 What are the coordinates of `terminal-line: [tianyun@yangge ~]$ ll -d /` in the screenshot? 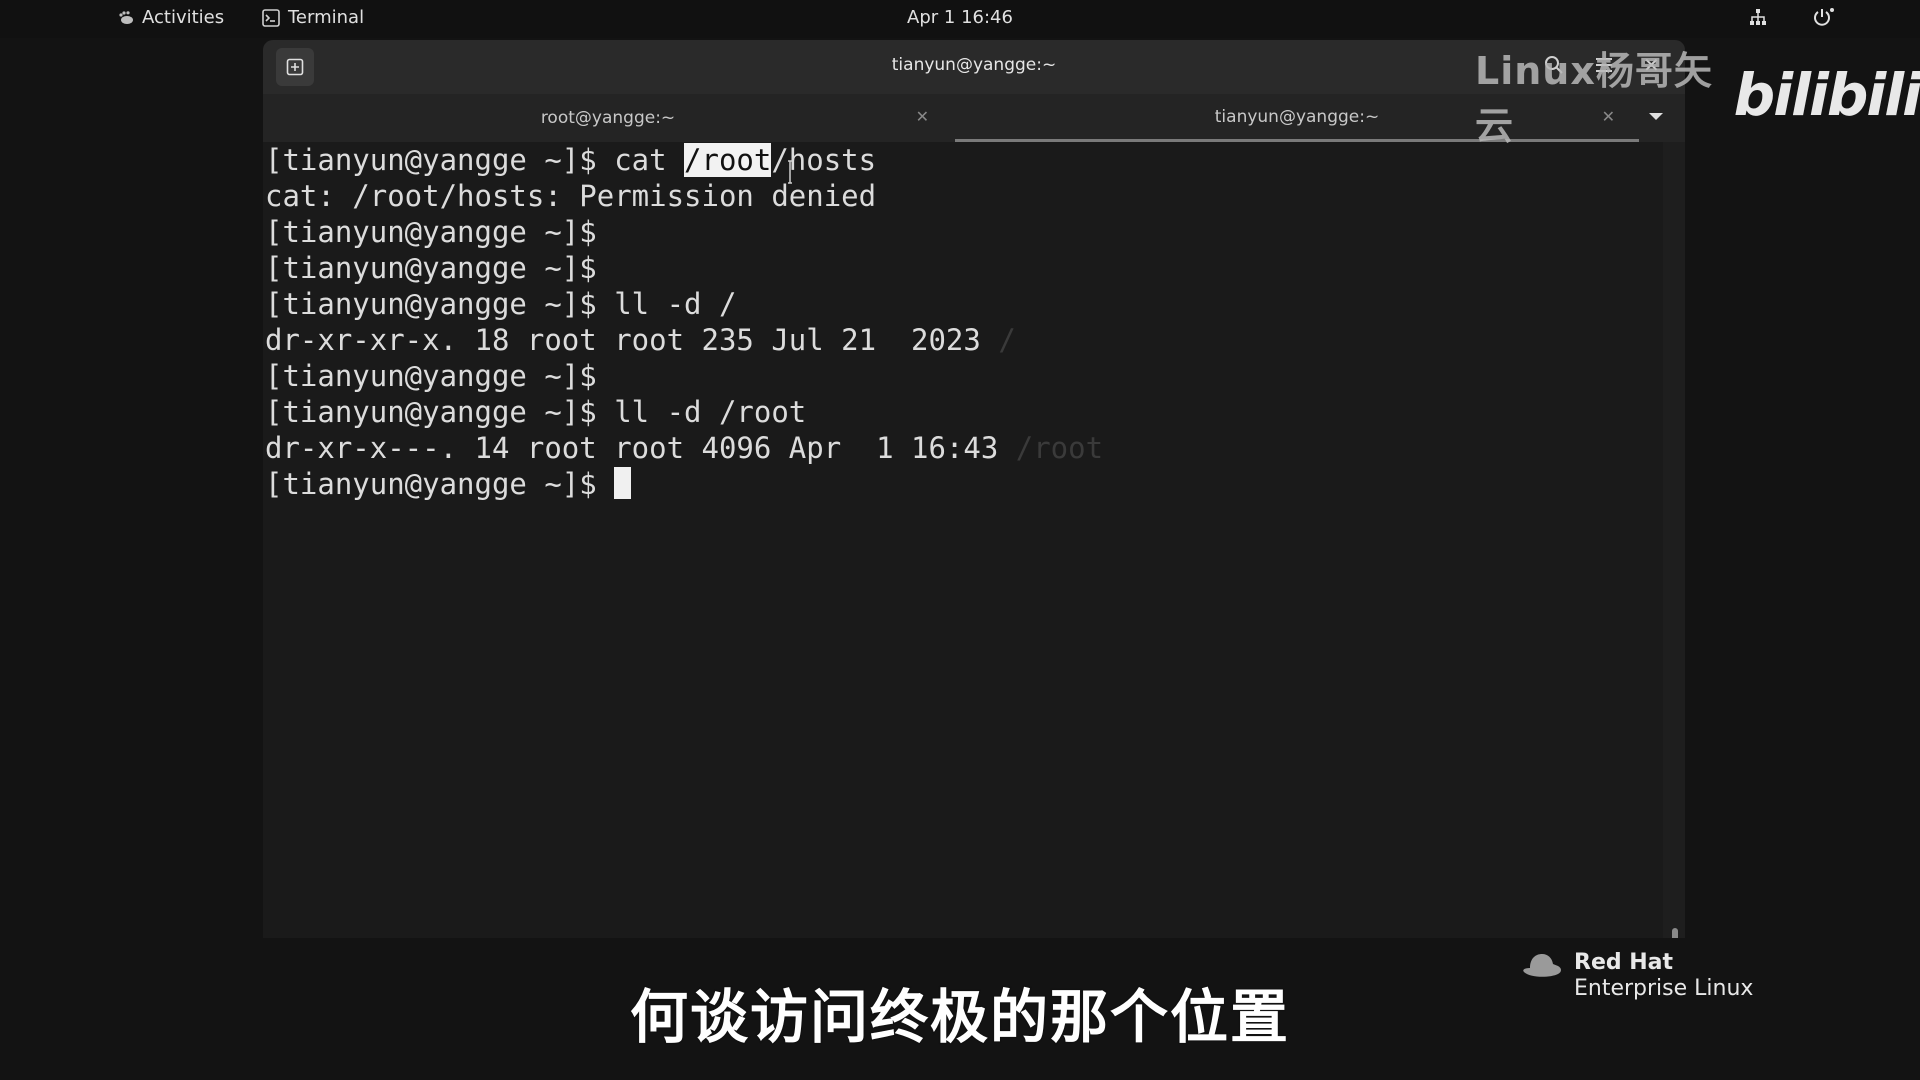 It's located at (501, 304).